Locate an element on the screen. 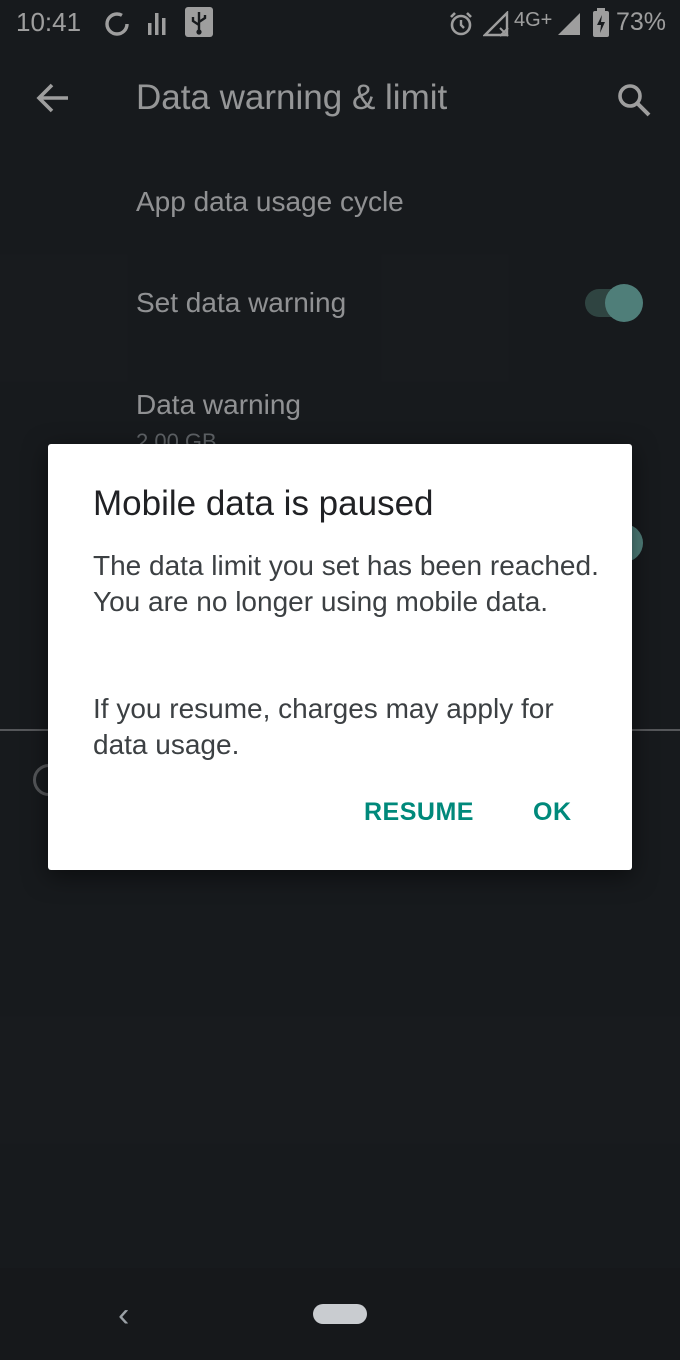  nav-home-pill-icon is located at coordinates (340, 1314).